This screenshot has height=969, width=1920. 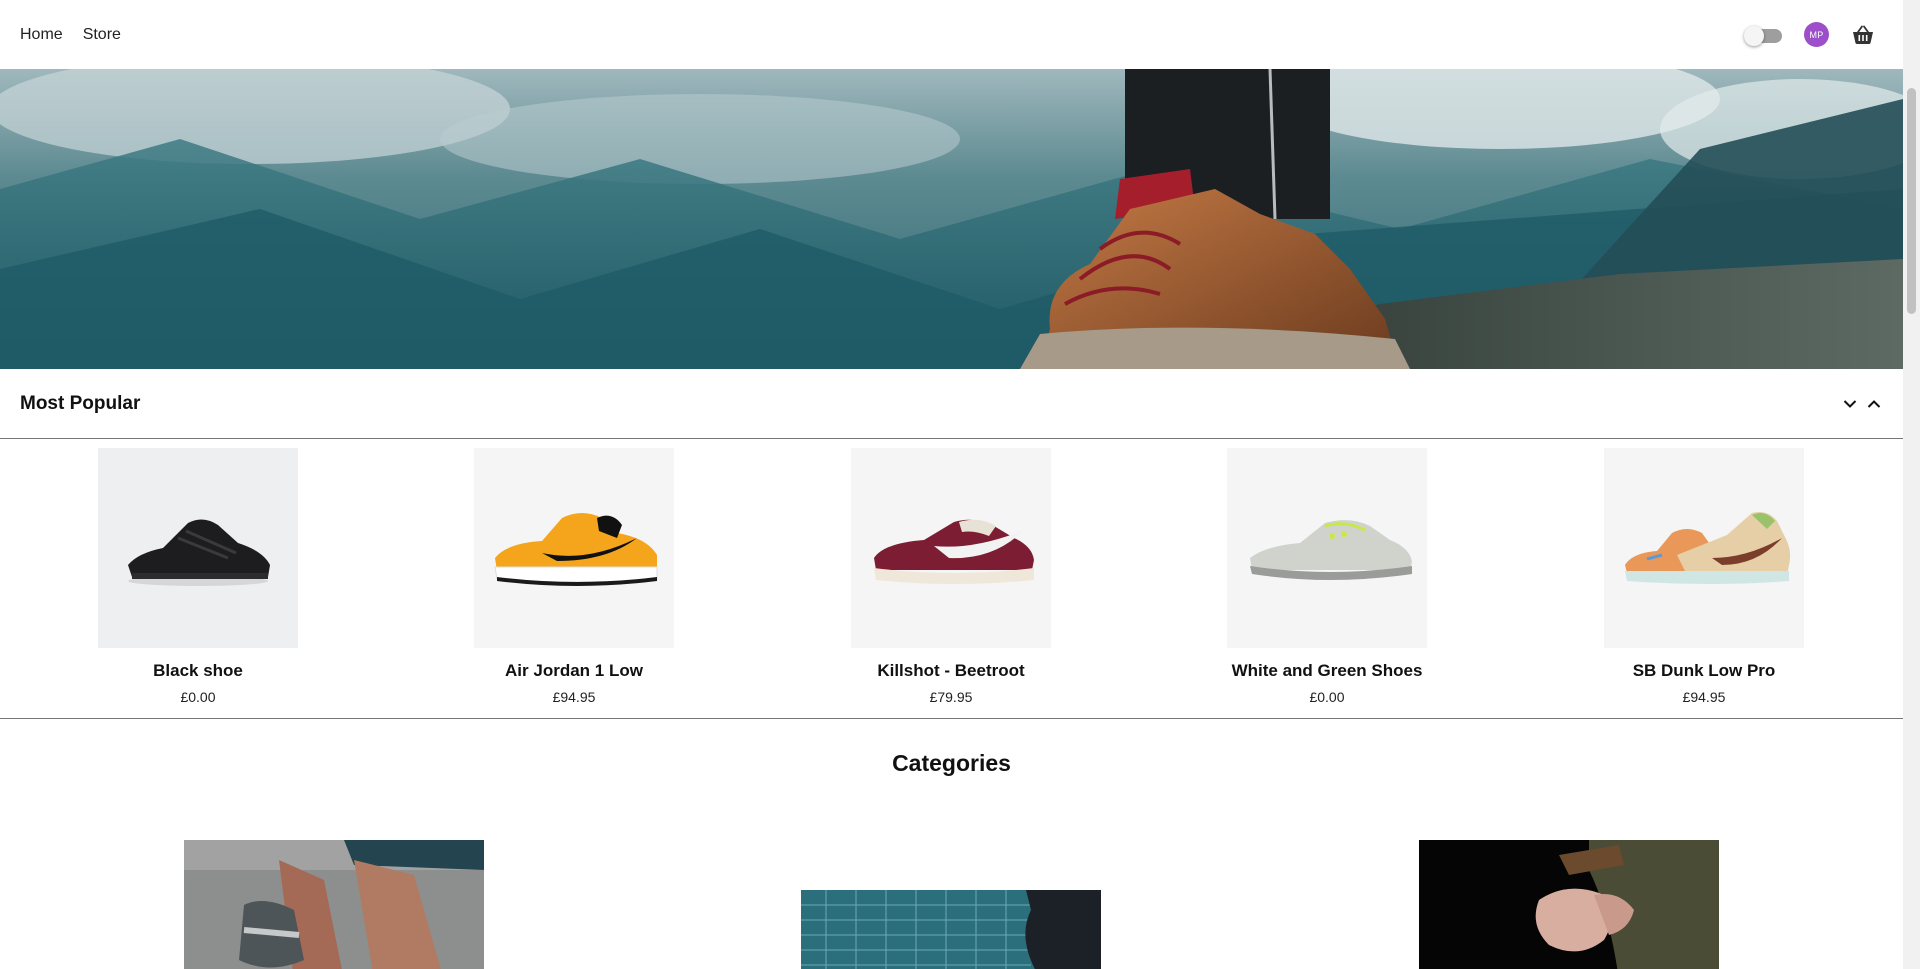 I want to click on product-card: Air Jordan 1 Low £94.95, so click(x=574, y=576).